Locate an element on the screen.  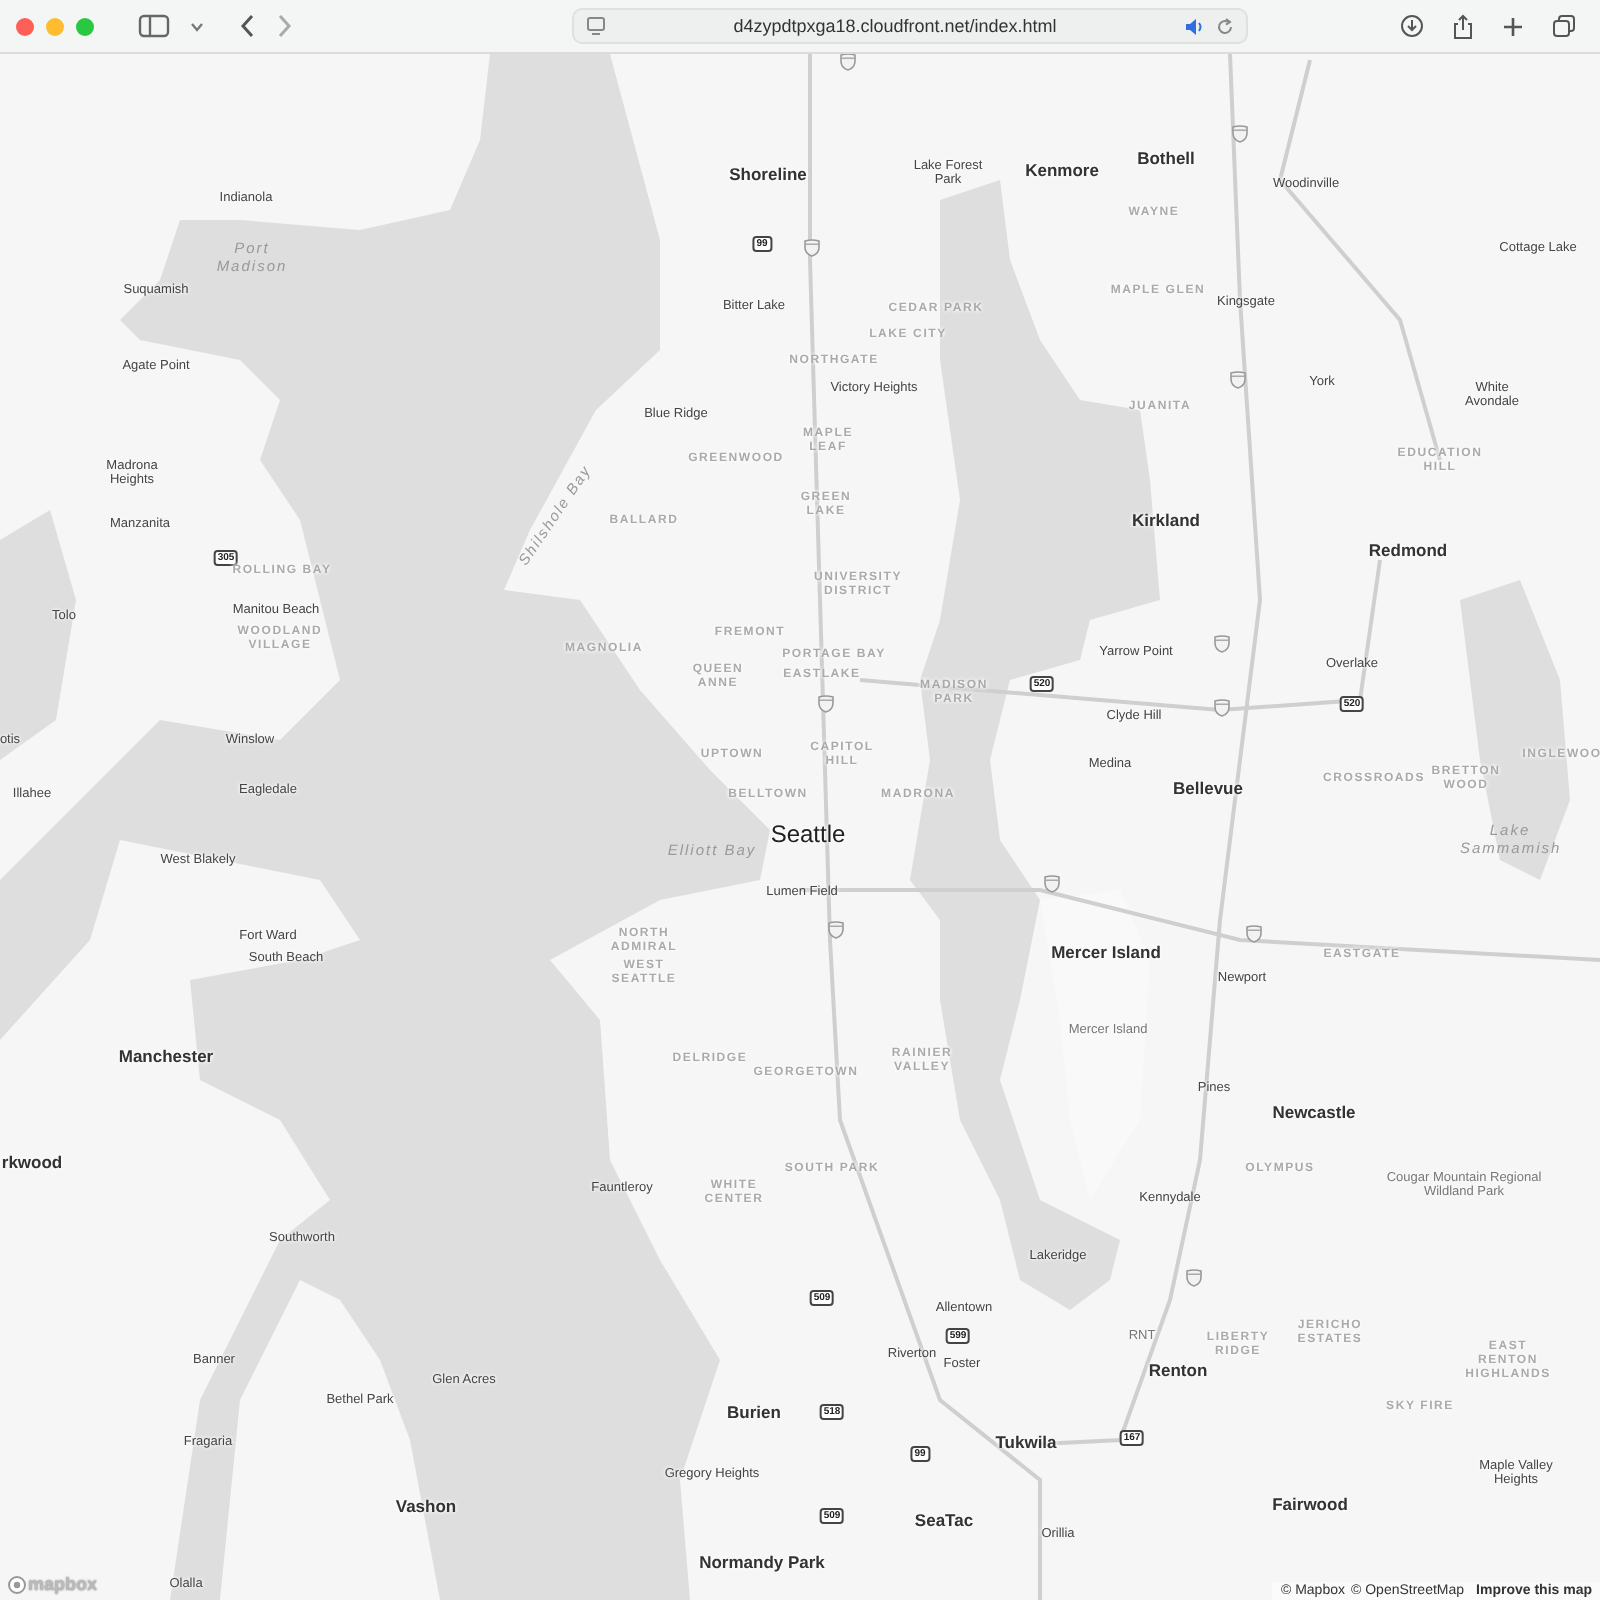
place-label: Tukwila is located at coordinates (1026, 1444).